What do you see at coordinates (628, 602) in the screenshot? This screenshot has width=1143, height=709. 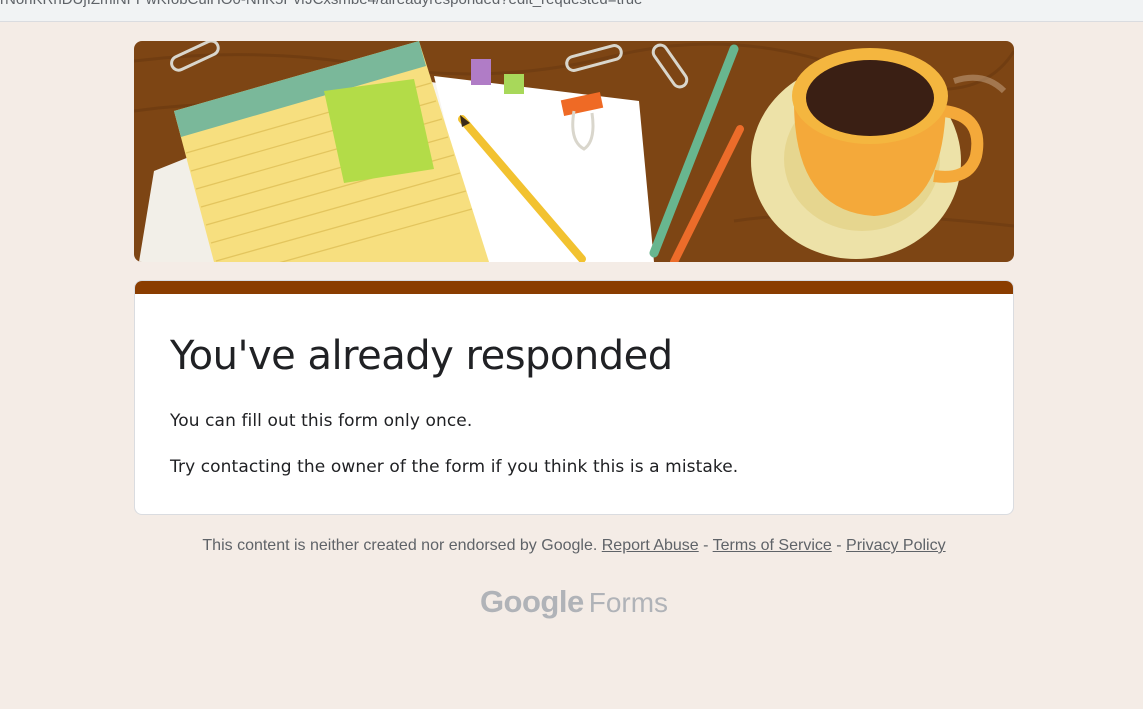 I see `forms-wordmark: Forms` at bounding box center [628, 602].